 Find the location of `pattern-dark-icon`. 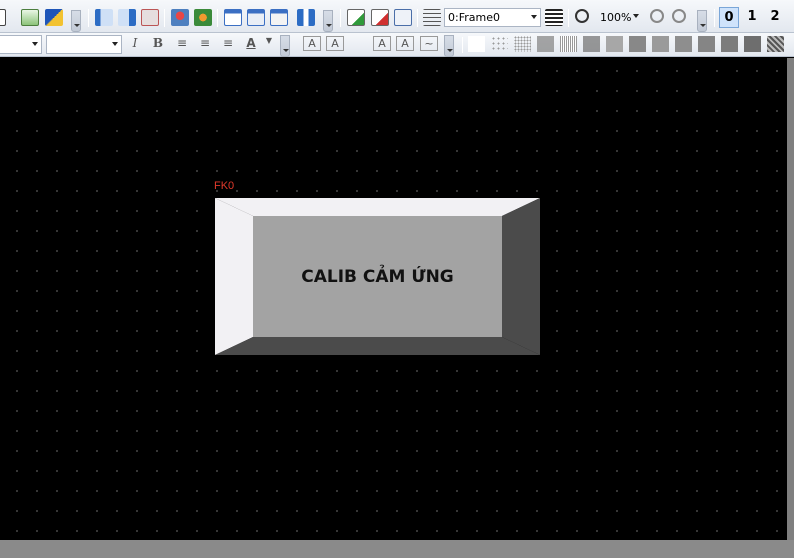

pattern-dark-icon is located at coordinates (706, 44).